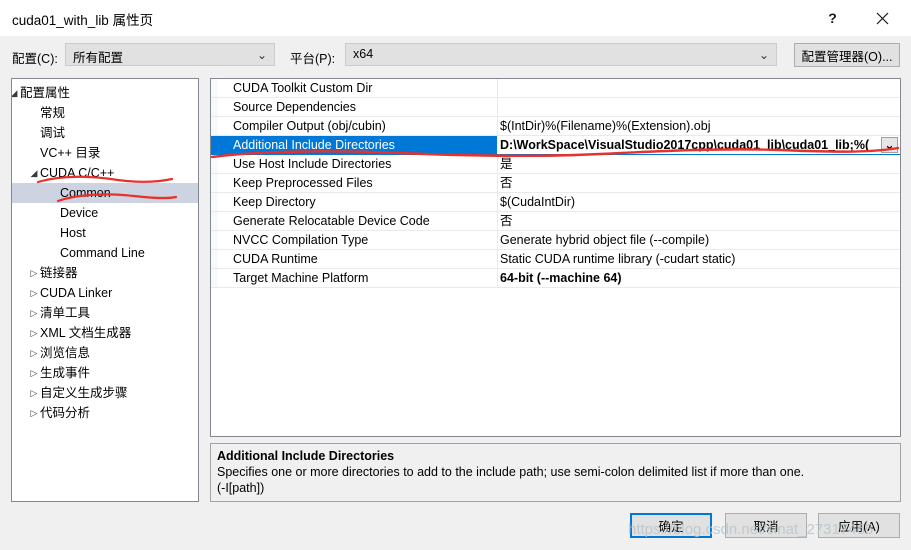 This screenshot has width=911, height=550. What do you see at coordinates (105, 373) in the screenshot?
I see `tree-item-14: ▷ 生成事件` at bounding box center [105, 373].